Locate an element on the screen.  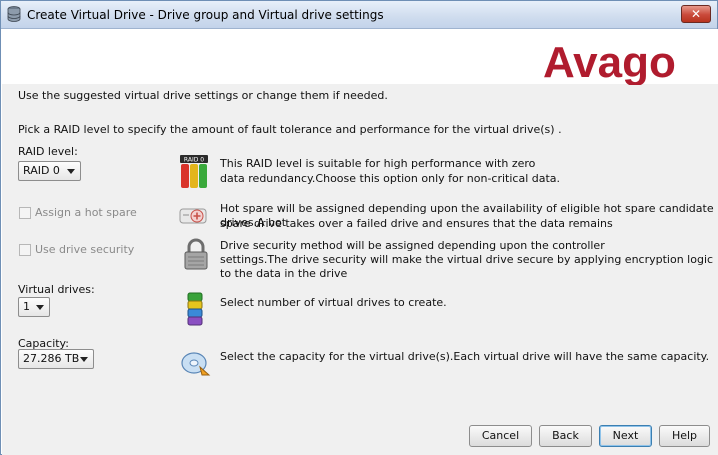
avago-logo-text: Avago is located at coordinates (609, 61).